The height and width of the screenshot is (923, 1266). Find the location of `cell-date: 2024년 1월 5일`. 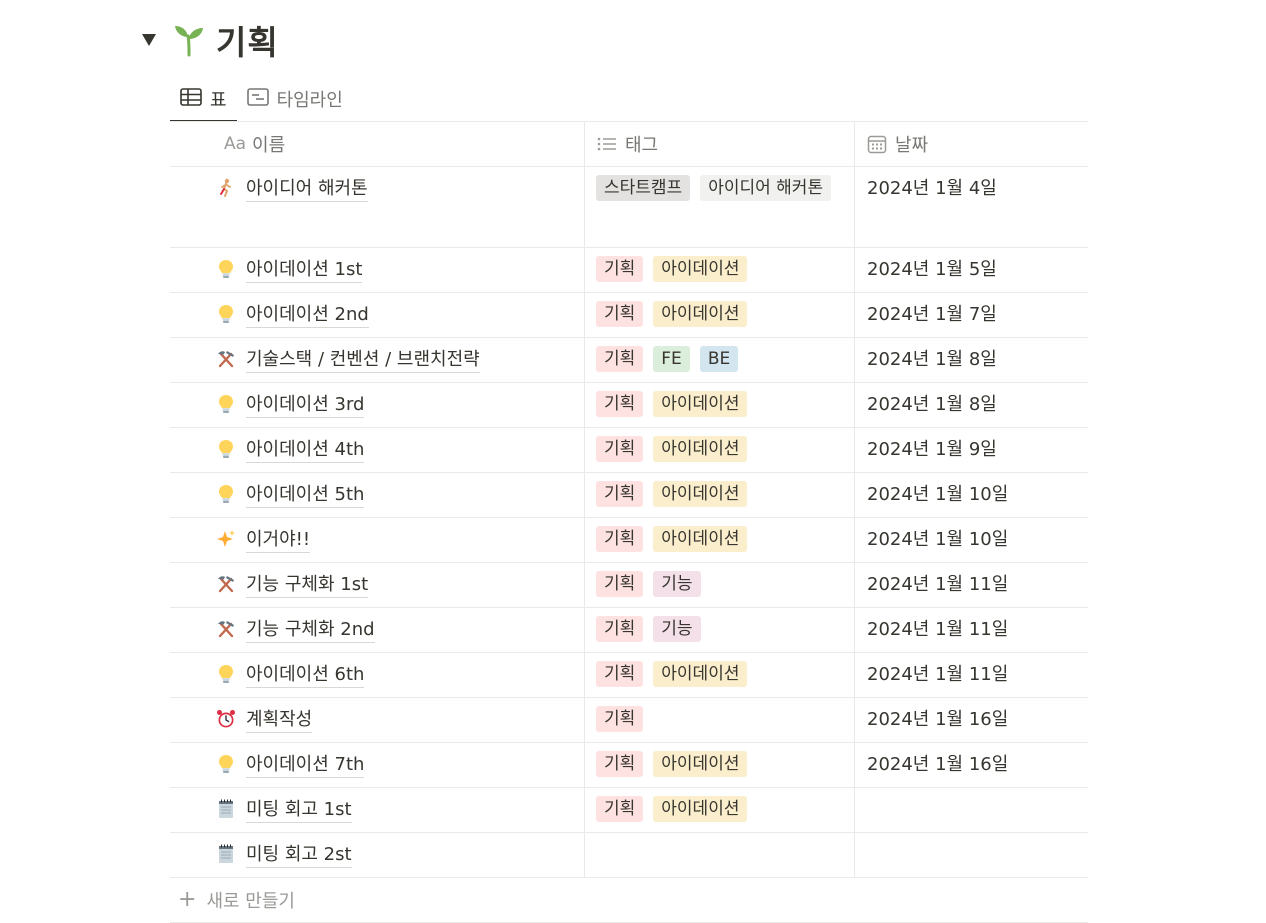

cell-date: 2024년 1월 5일 is located at coordinates (971, 270).